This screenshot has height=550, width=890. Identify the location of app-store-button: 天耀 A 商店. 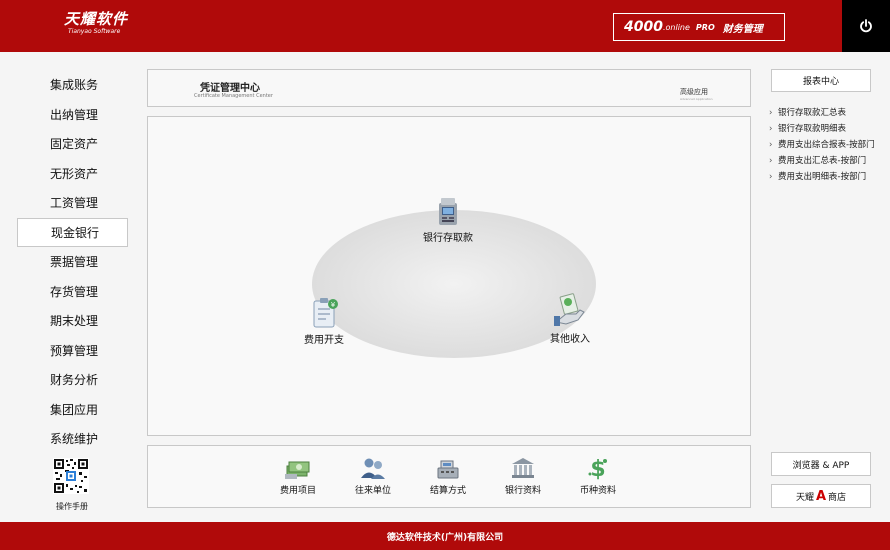
(821, 496).